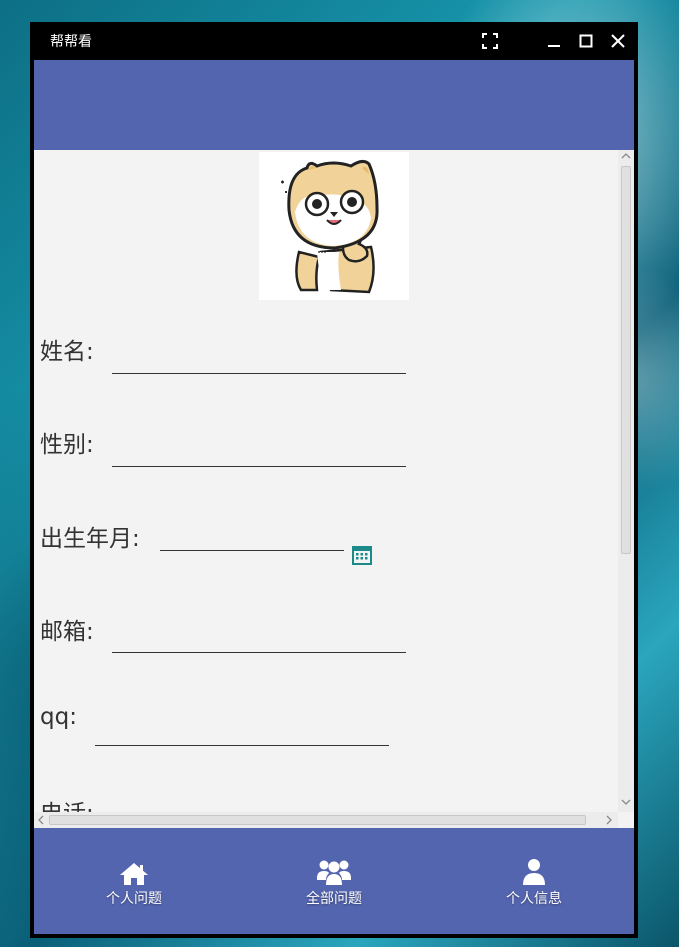 The height and width of the screenshot is (947, 679). I want to click on scroll-right-icon, so click(609, 821).